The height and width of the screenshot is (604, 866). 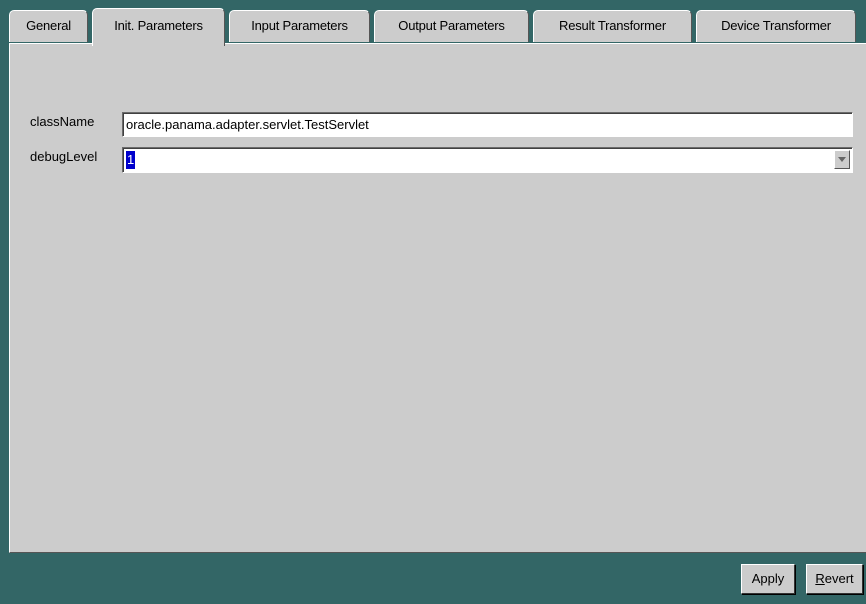 I want to click on debuglevel-dropdown-button, so click(x=842, y=159).